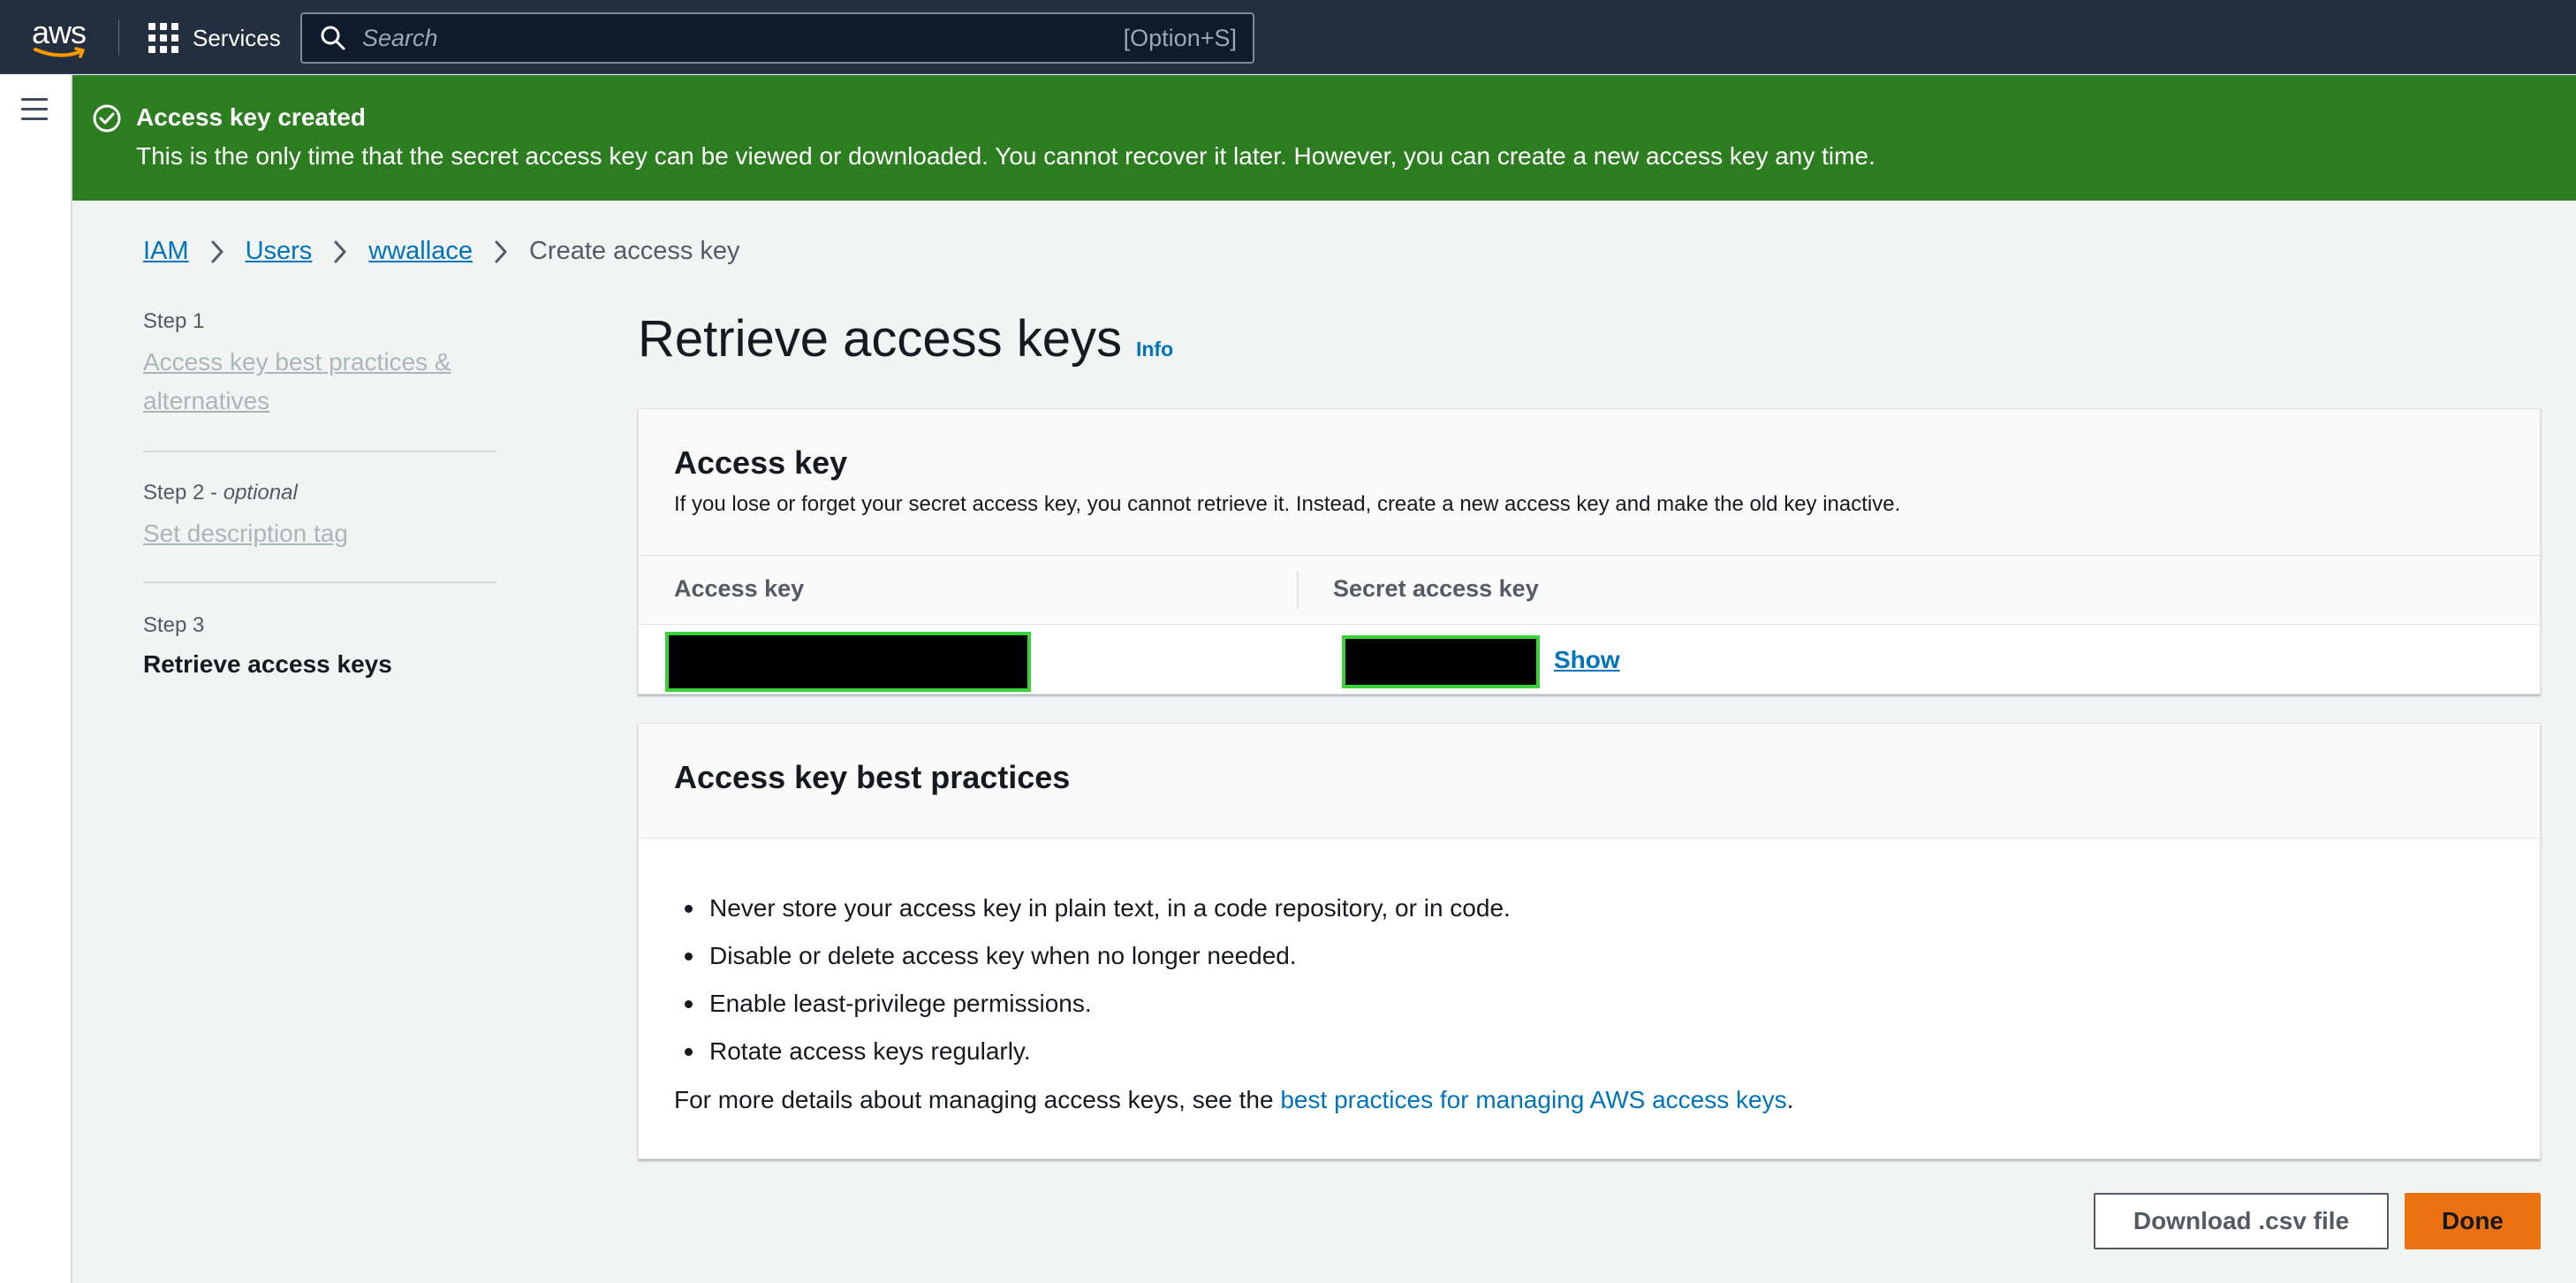 The width and height of the screenshot is (2576, 1283). Describe the element at coordinates (880, 339) in the screenshot. I see `page-title-text: Retrieve access keys` at that location.